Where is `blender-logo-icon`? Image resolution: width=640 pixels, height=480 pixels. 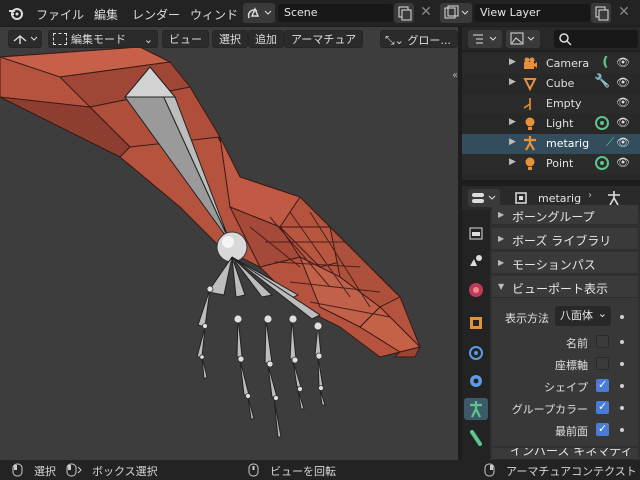 blender-logo-icon is located at coordinates (16, 13).